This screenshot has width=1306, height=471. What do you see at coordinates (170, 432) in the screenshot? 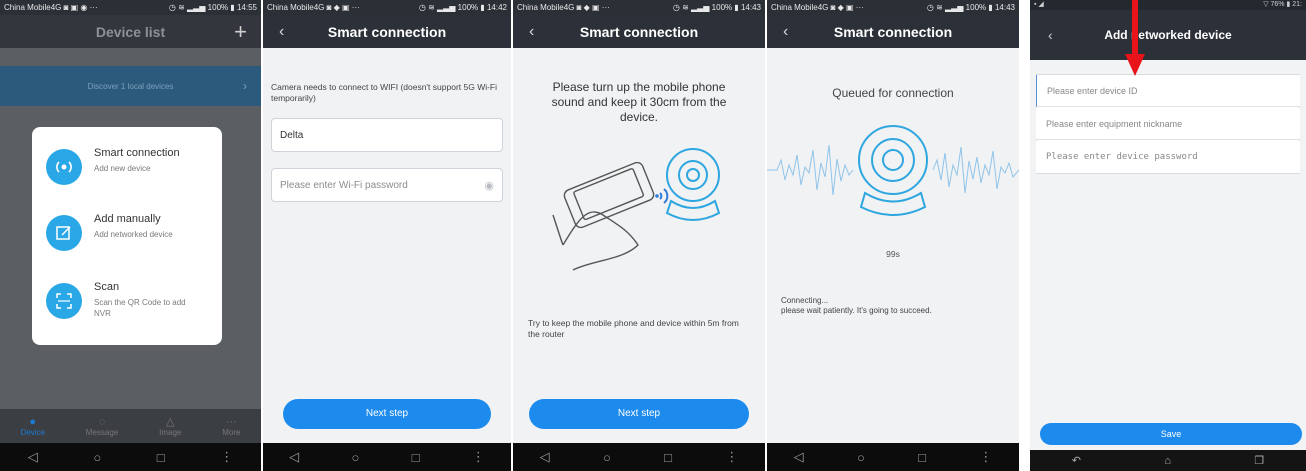
I see `tab-label: Image` at bounding box center [170, 432].